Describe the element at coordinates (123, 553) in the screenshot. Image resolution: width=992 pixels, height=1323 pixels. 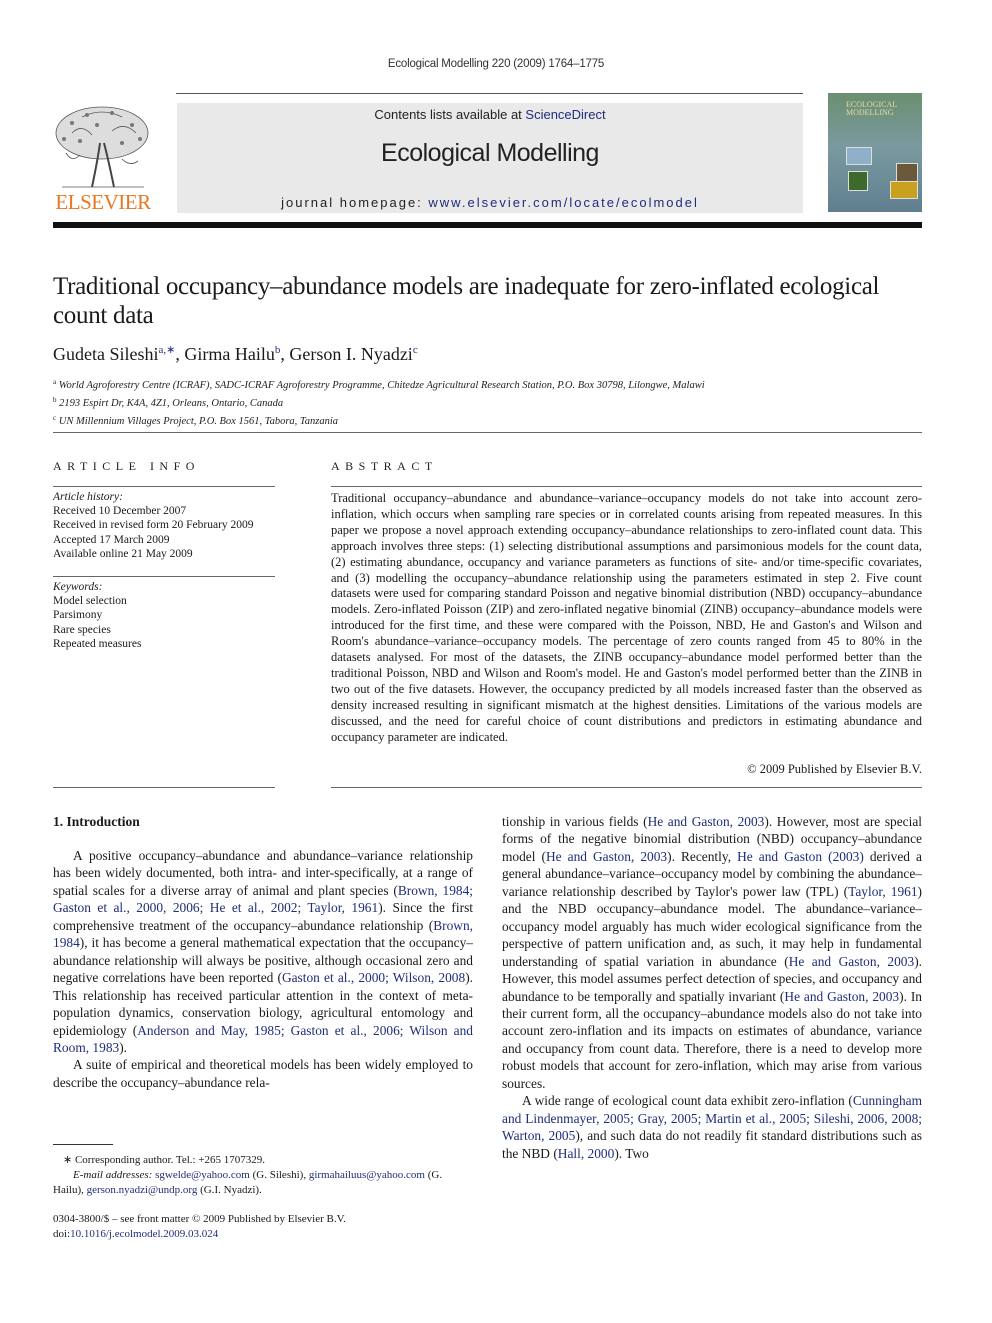
I see `history-item: Available online 21 May 2009` at that location.